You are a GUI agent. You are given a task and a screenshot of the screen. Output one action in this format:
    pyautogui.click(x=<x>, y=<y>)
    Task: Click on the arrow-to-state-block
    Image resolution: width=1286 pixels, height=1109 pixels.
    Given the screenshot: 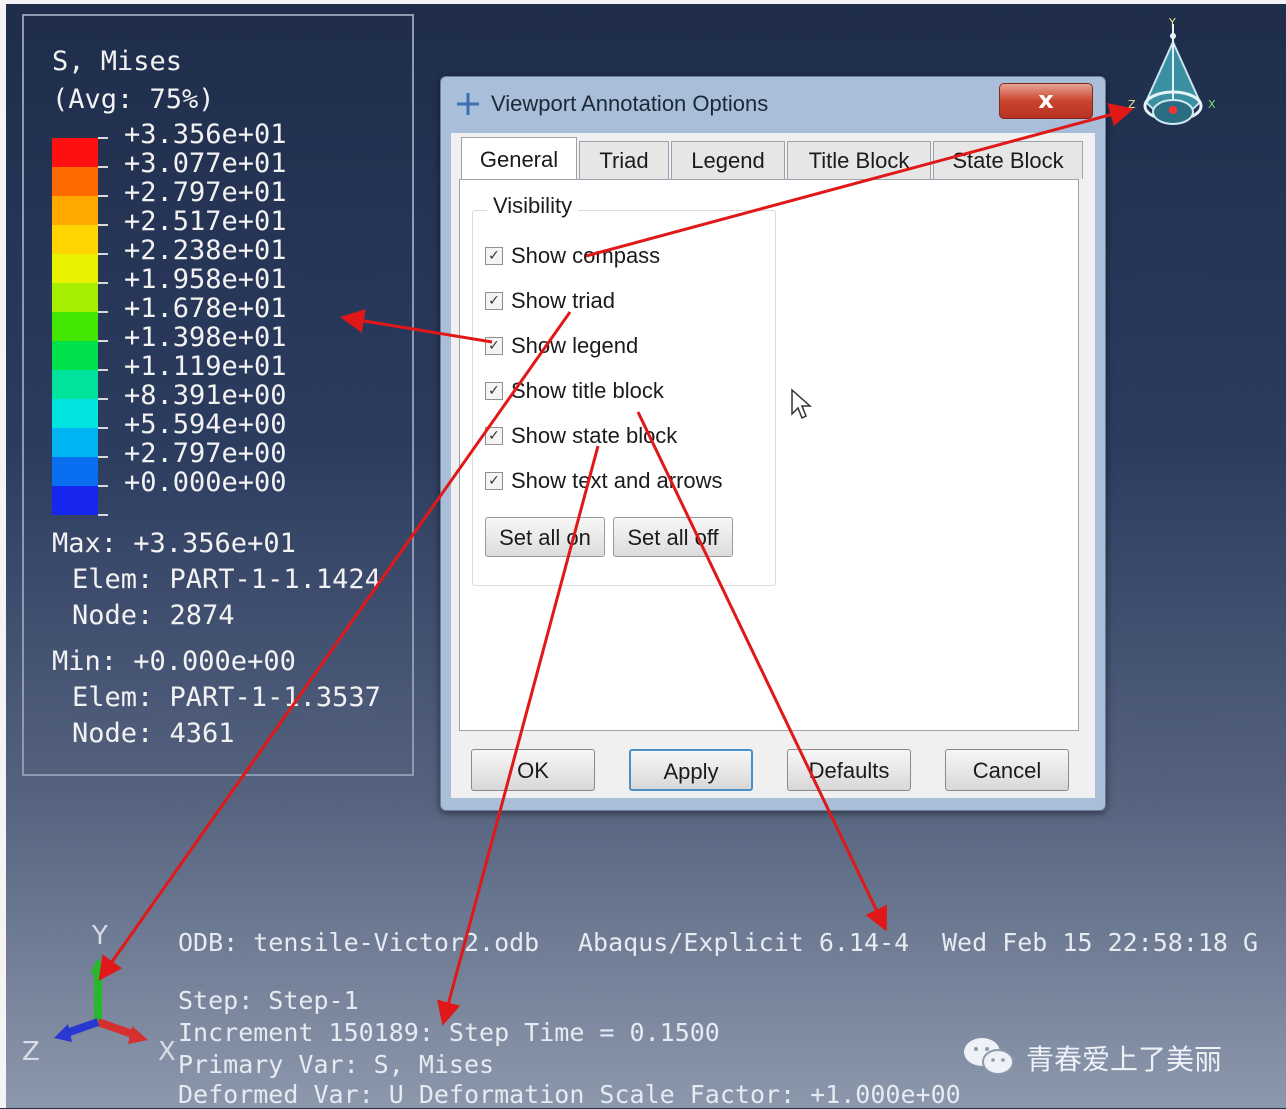 What is the action you would take?
    pyautogui.click(x=518, y=735)
    